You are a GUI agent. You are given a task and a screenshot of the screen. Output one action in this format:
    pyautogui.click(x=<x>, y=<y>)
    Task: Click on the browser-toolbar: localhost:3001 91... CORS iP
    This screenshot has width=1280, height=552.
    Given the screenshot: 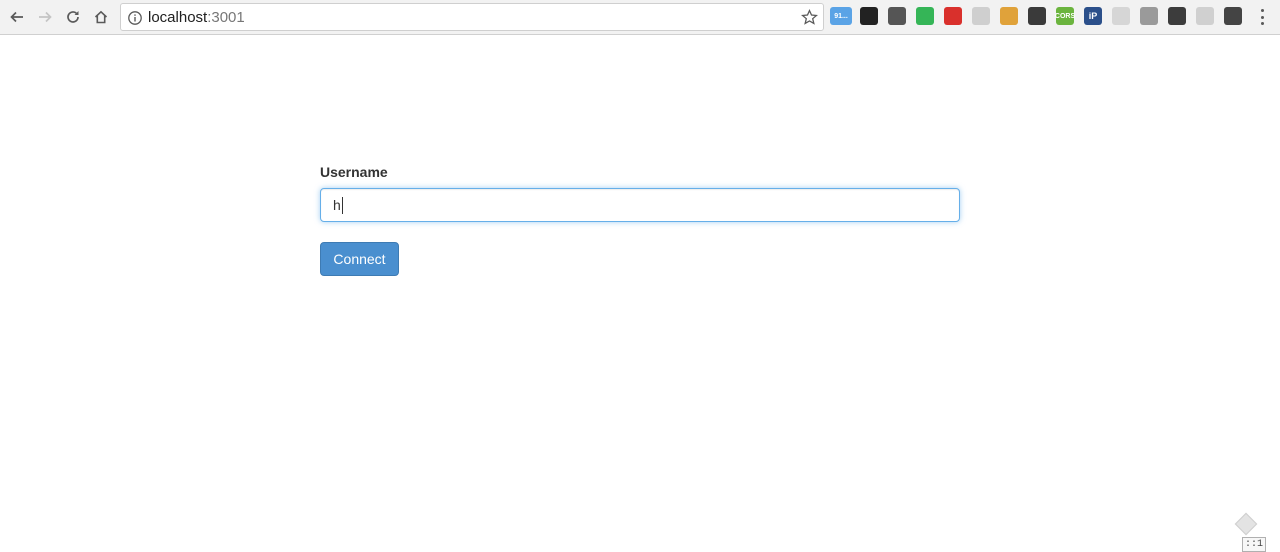 What is the action you would take?
    pyautogui.click(x=640, y=17)
    